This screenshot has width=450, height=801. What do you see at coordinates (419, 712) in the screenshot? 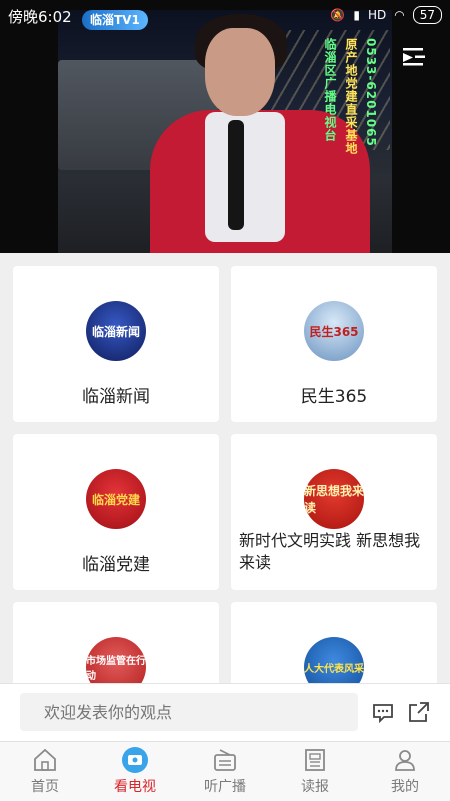
I see `share-icon` at bounding box center [419, 712].